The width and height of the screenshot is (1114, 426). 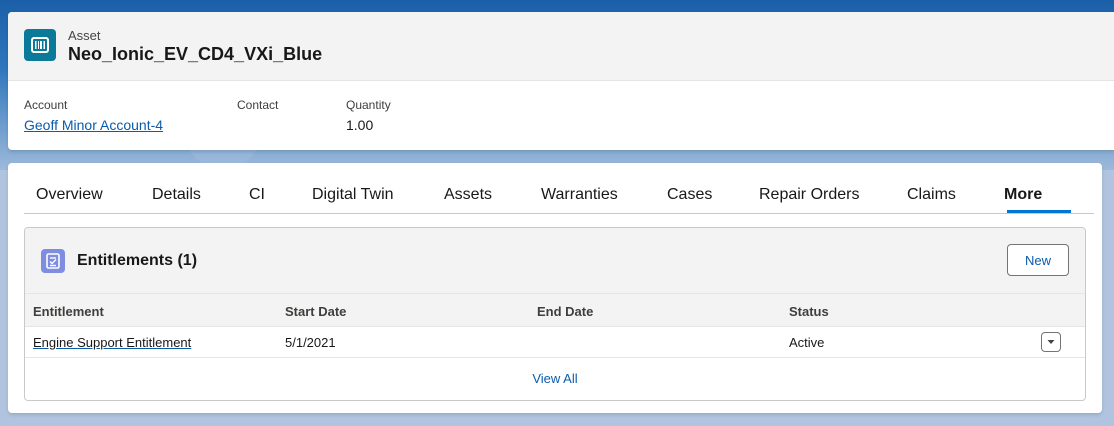 What do you see at coordinates (69, 195) in the screenshot?
I see `tab-overview: Overview` at bounding box center [69, 195].